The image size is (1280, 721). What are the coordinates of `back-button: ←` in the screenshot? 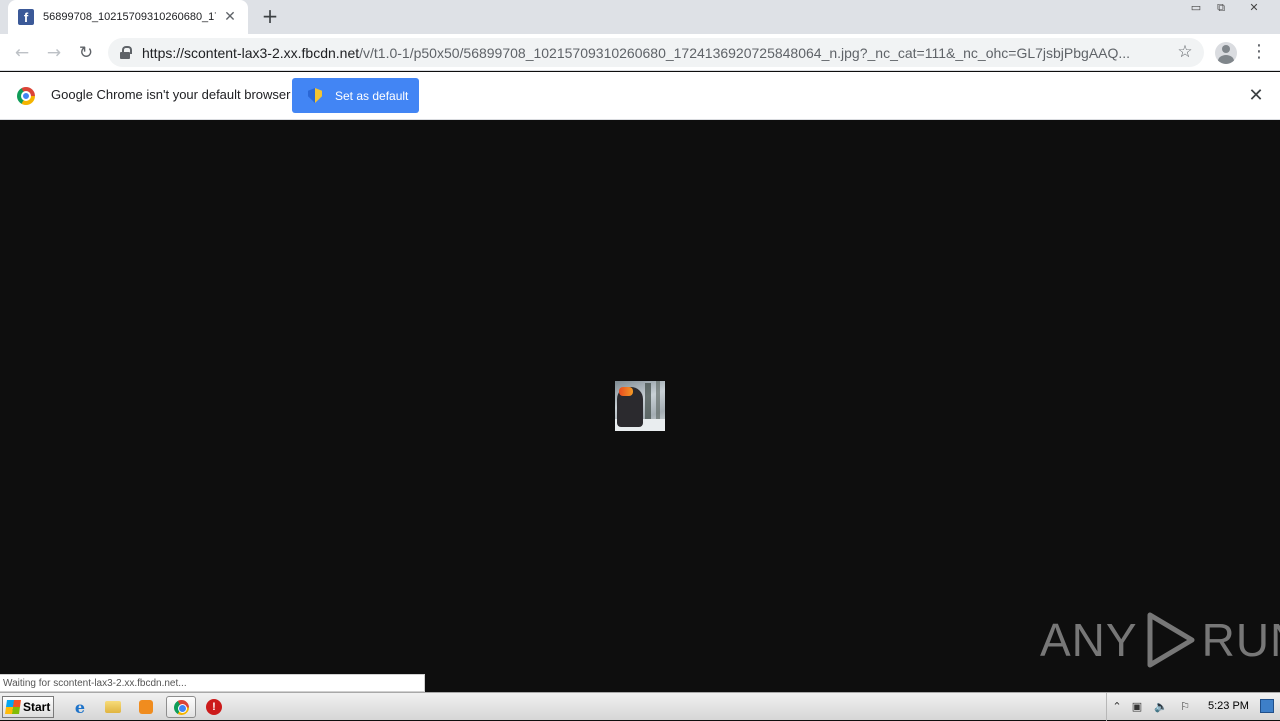 It's located at (22, 53).